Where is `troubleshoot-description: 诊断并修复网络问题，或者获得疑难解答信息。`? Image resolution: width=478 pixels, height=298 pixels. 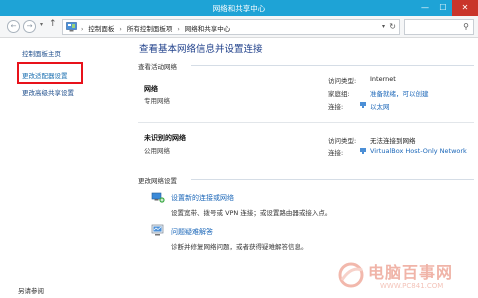
troubleshoot-description: 诊断并修复网络问题，或者获得疑难解答信息。 is located at coordinates (239, 247).